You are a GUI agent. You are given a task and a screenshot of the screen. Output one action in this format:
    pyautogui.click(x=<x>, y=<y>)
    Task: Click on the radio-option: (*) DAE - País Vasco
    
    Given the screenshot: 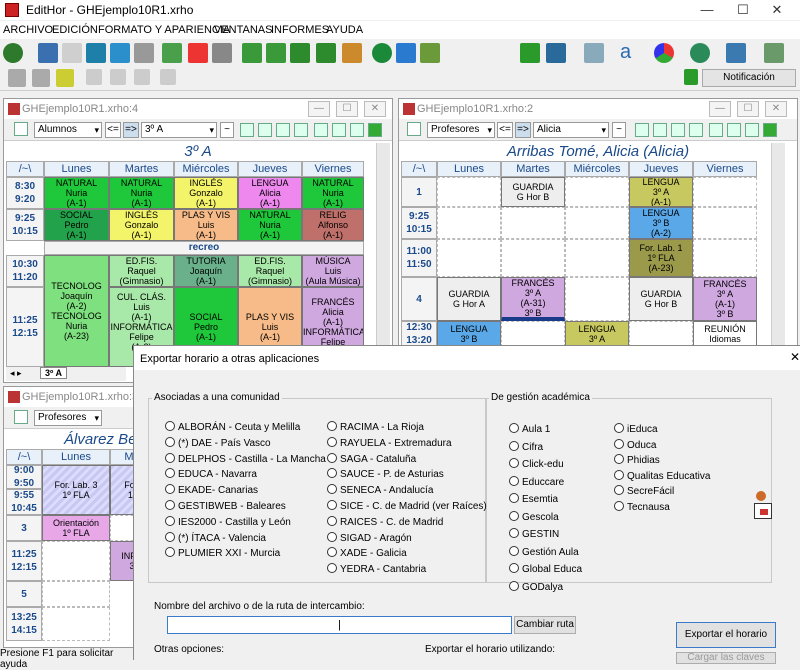 What is the action you would take?
    pyautogui.click(x=218, y=443)
    